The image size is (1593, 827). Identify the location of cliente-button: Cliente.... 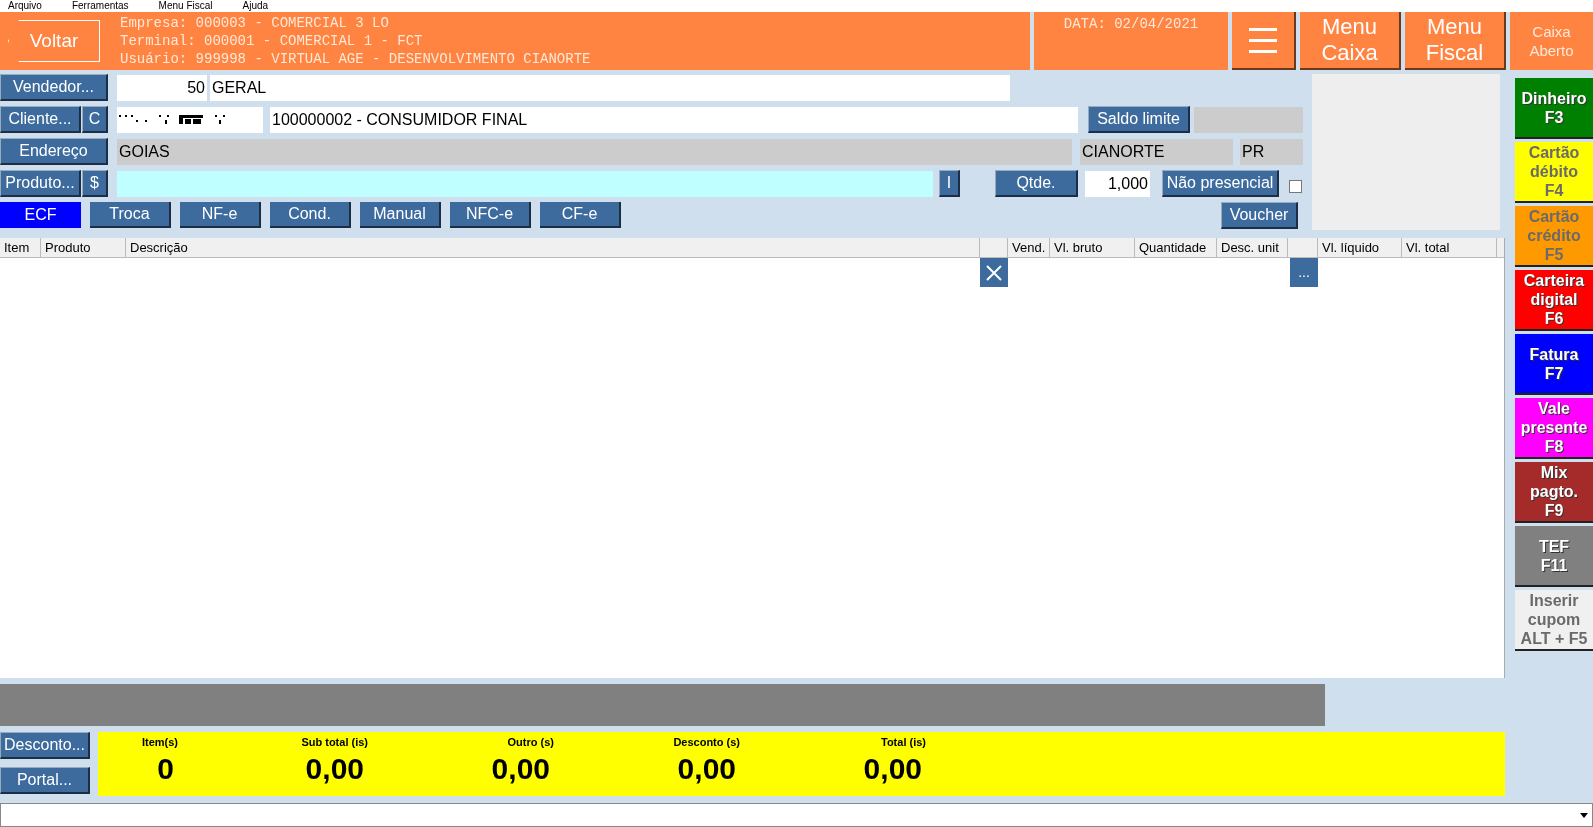
(40, 119).